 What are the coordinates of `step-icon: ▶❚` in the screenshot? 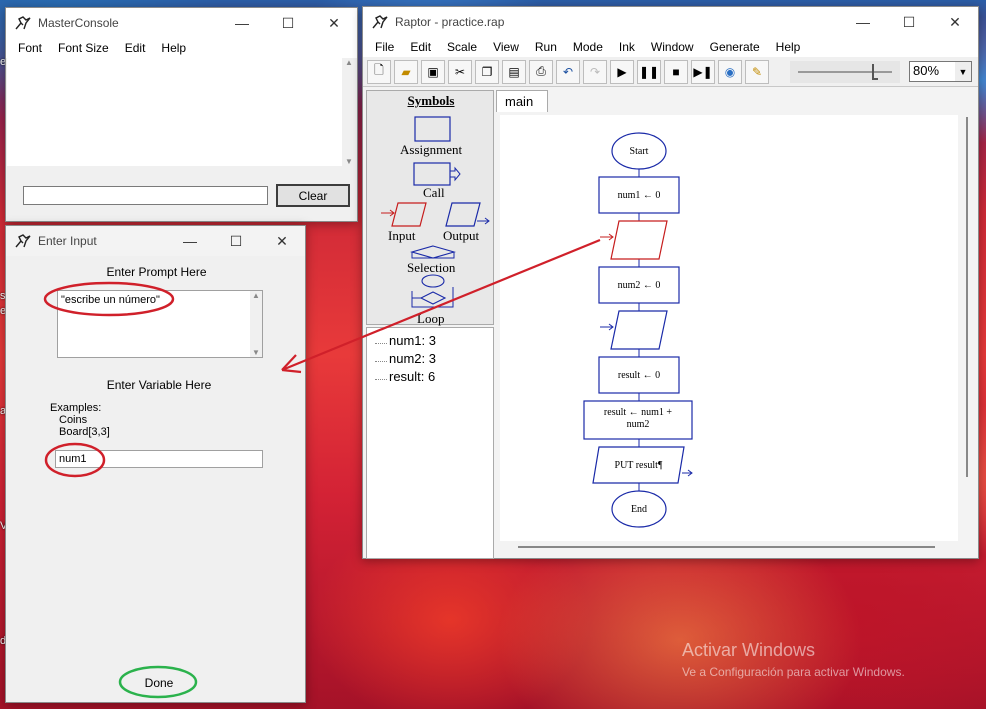 It's located at (703, 71).